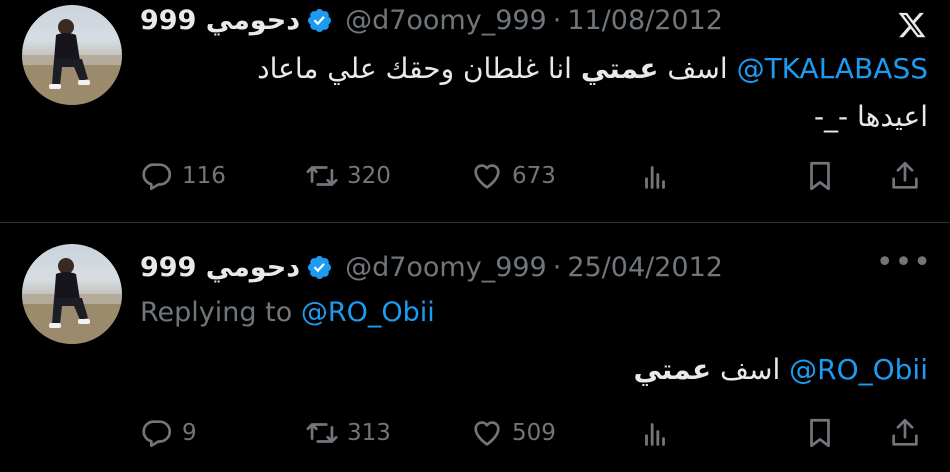 The image size is (950, 472). I want to click on like-count: 673, so click(534, 176).